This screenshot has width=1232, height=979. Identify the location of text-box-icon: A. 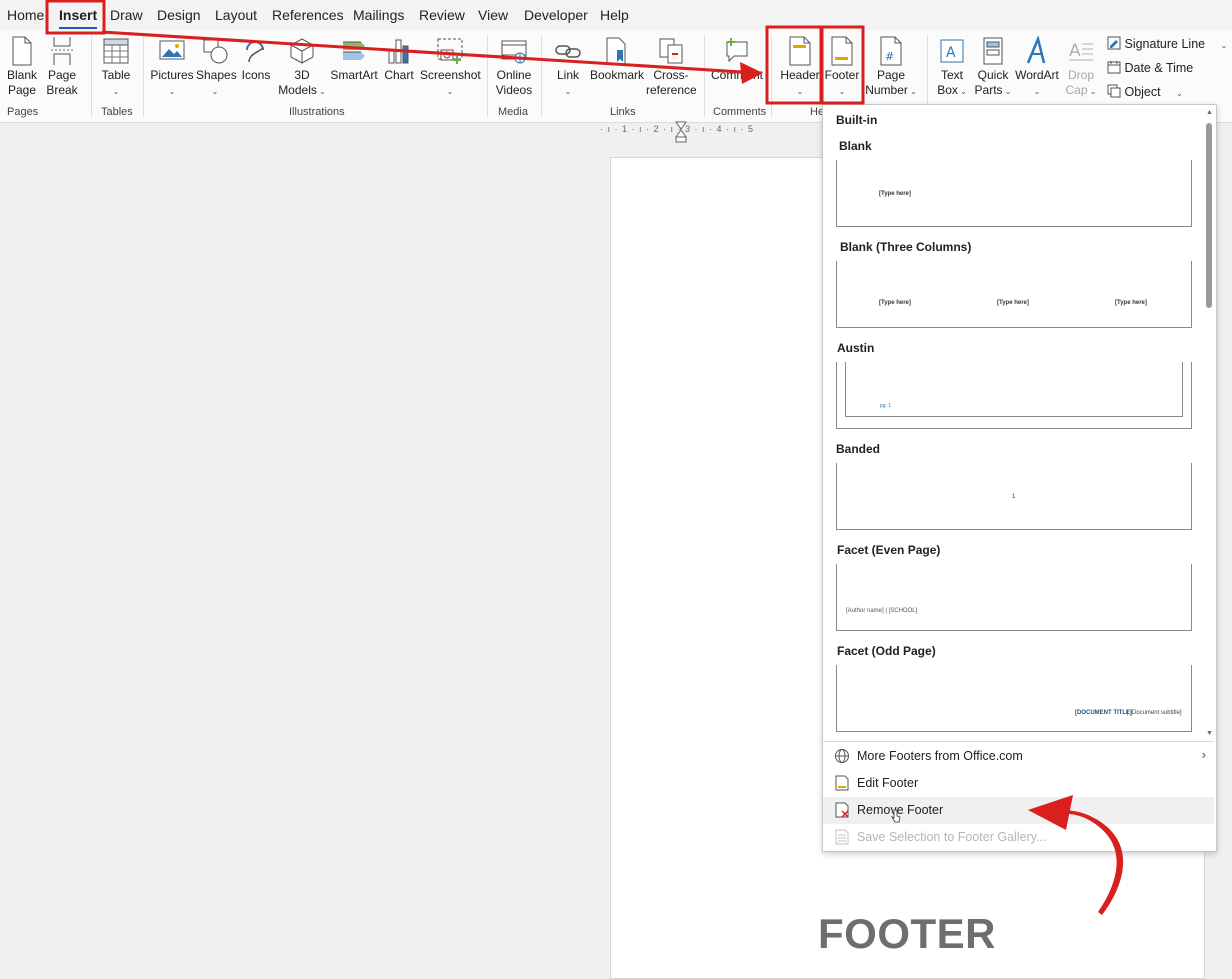
(952, 51).